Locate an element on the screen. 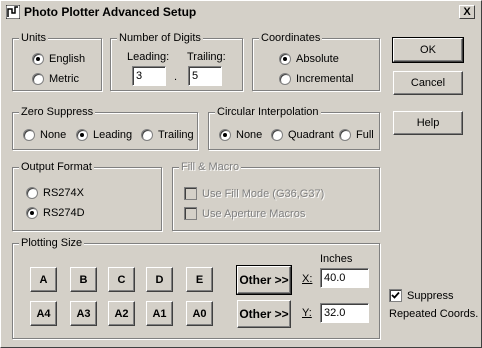  size-button-a: A is located at coordinates (43, 279).